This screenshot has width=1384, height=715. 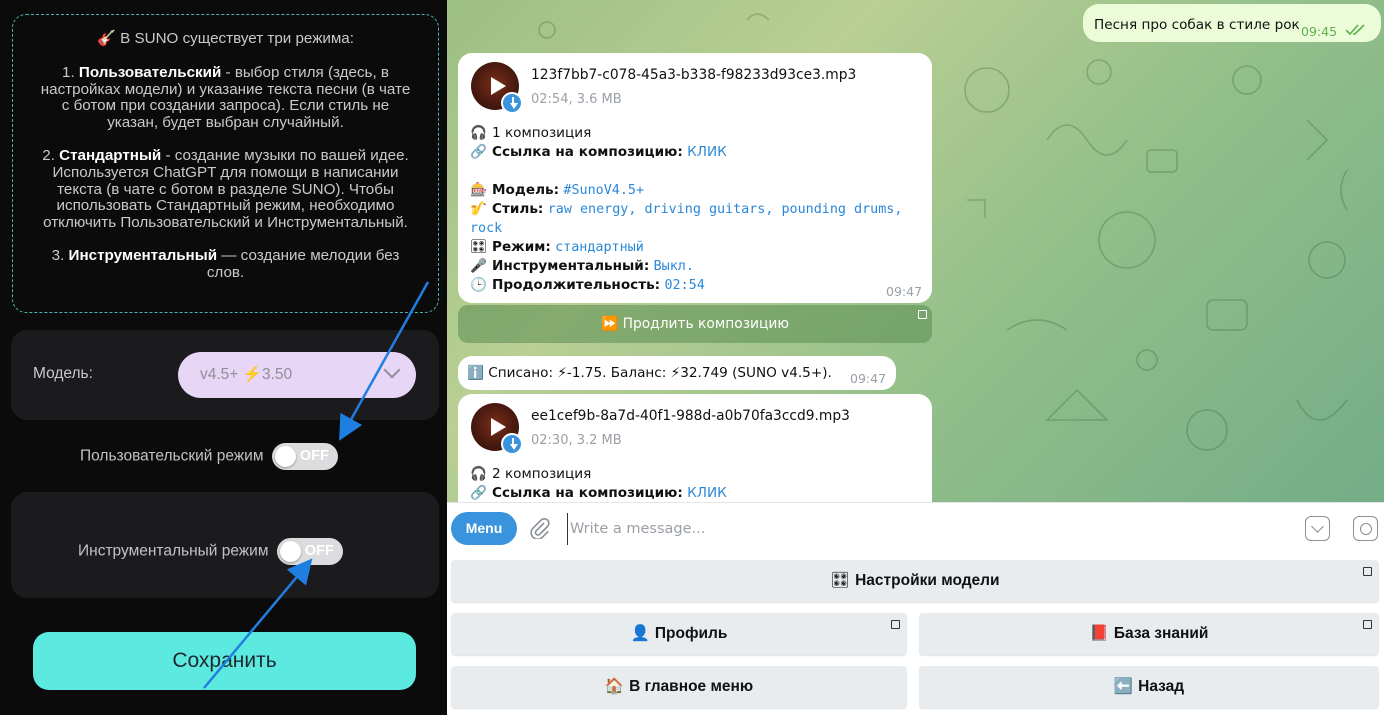 What do you see at coordinates (392, 370) in the screenshot?
I see `chevron-down-icon` at bounding box center [392, 370].